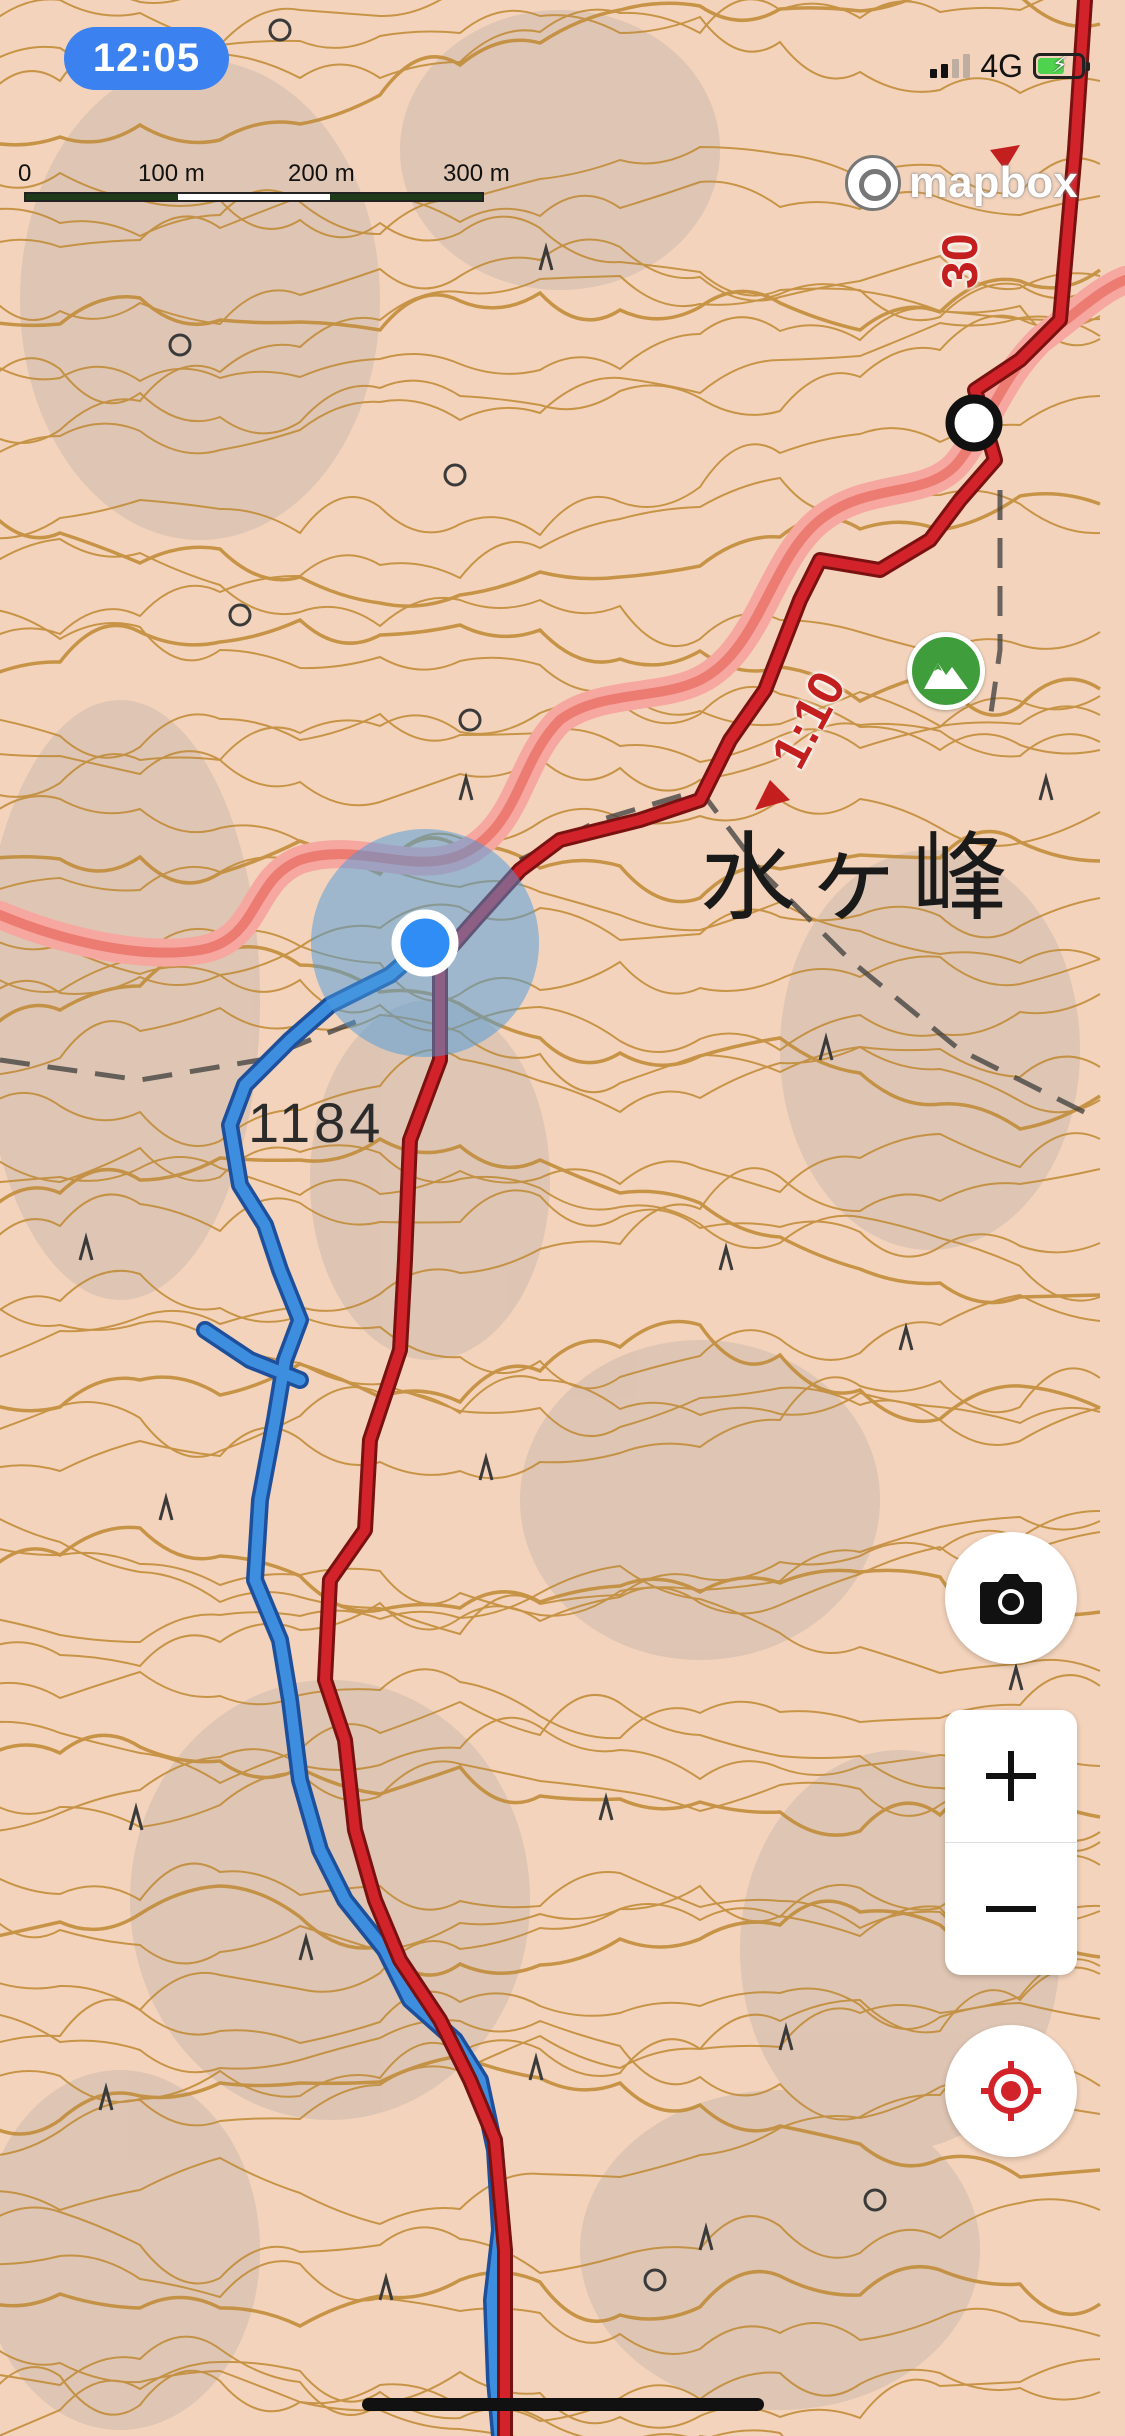 The width and height of the screenshot is (1125, 2436). What do you see at coordinates (950, 66) in the screenshot?
I see `cellular-signal-icon` at bounding box center [950, 66].